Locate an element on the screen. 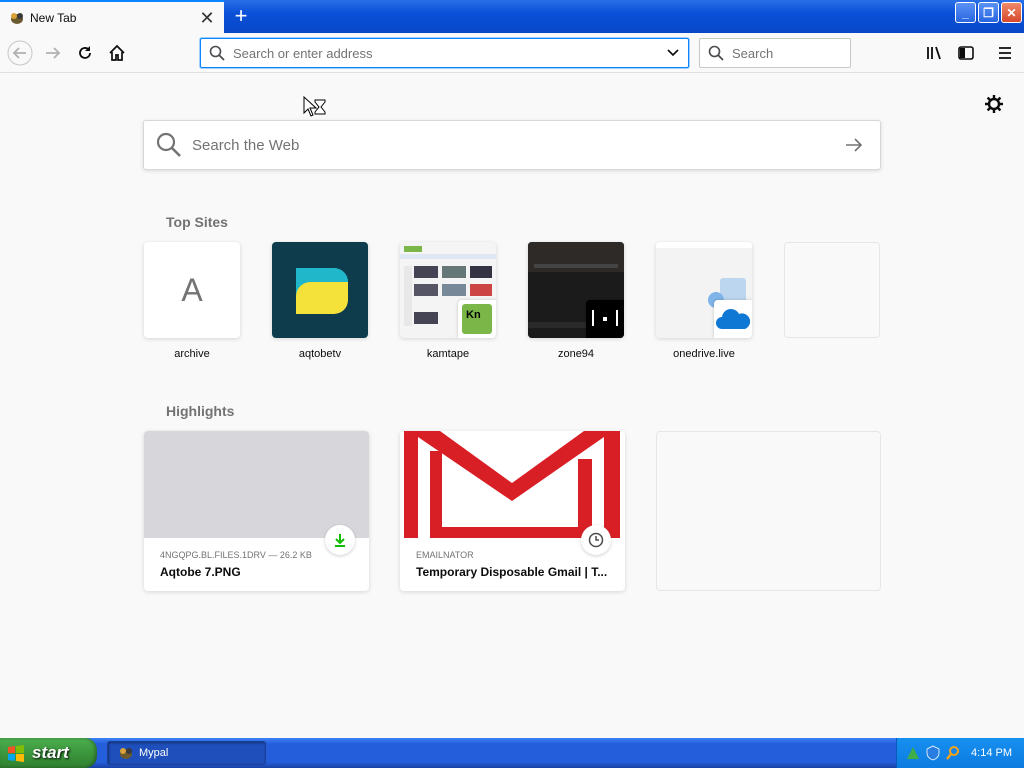  cursor-busy-icon is located at coordinates (314, 106).